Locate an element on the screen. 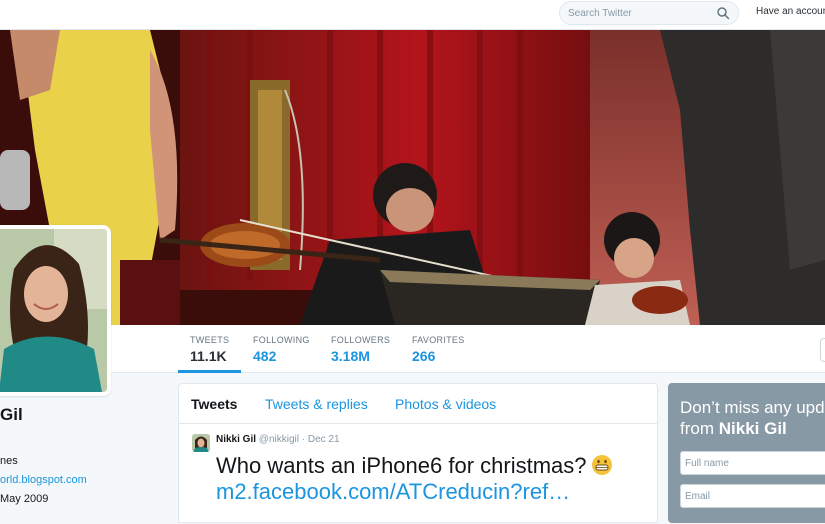 Image resolution: width=825 pixels, height=524 pixels. stat-label: FOLLOWERS is located at coordinates (361, 340).